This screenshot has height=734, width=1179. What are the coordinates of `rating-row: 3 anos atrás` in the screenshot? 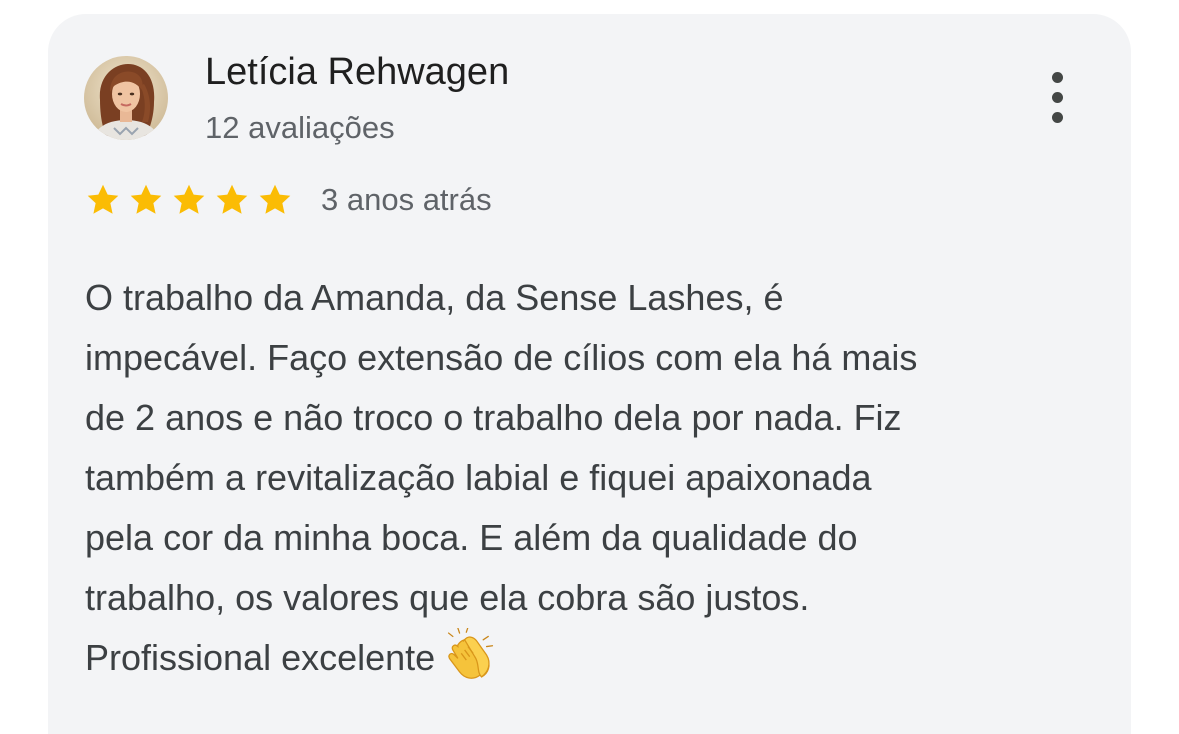 It's located at (288, 200).